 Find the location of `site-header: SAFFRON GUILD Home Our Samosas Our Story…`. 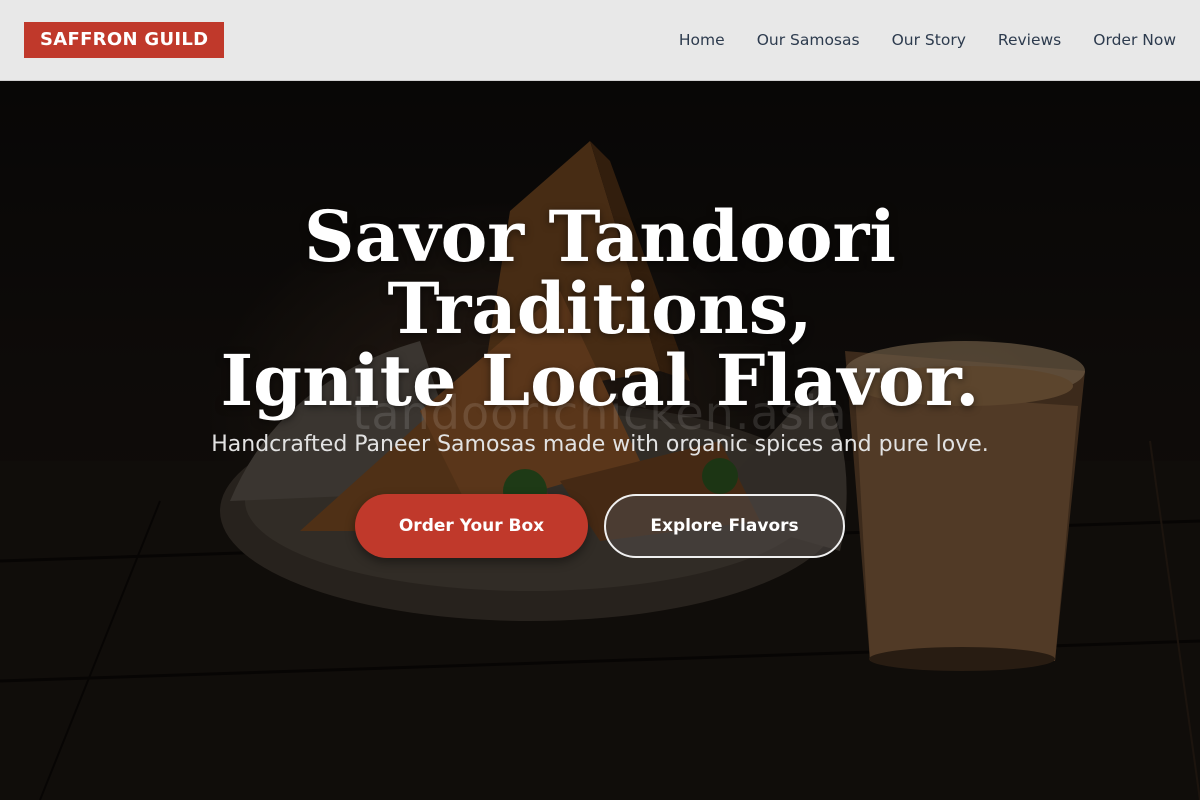

site-header: SAFFRON GUILD Home Our Samosas Our Story… is located at coordinates (600, 40).